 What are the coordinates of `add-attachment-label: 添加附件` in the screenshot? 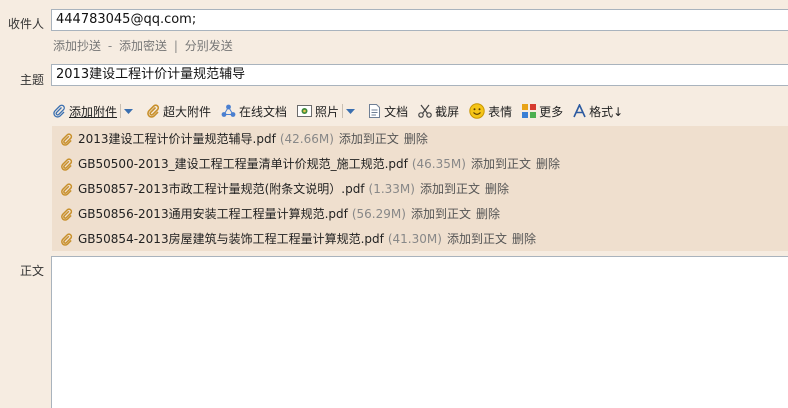 It's located at (93, 111).